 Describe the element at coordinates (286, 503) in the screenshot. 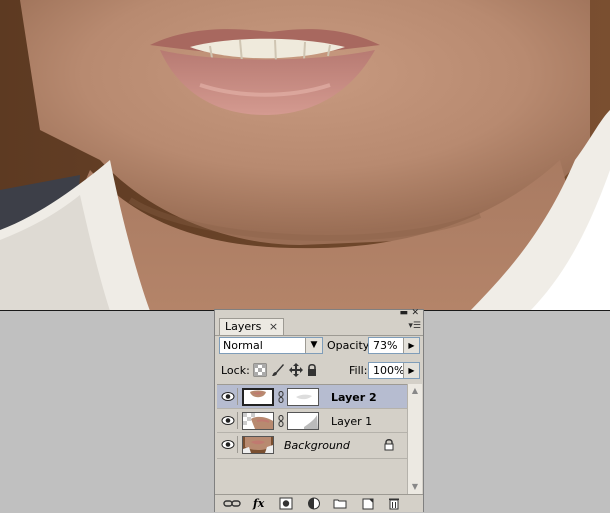

I see `mask-icon` at that location.